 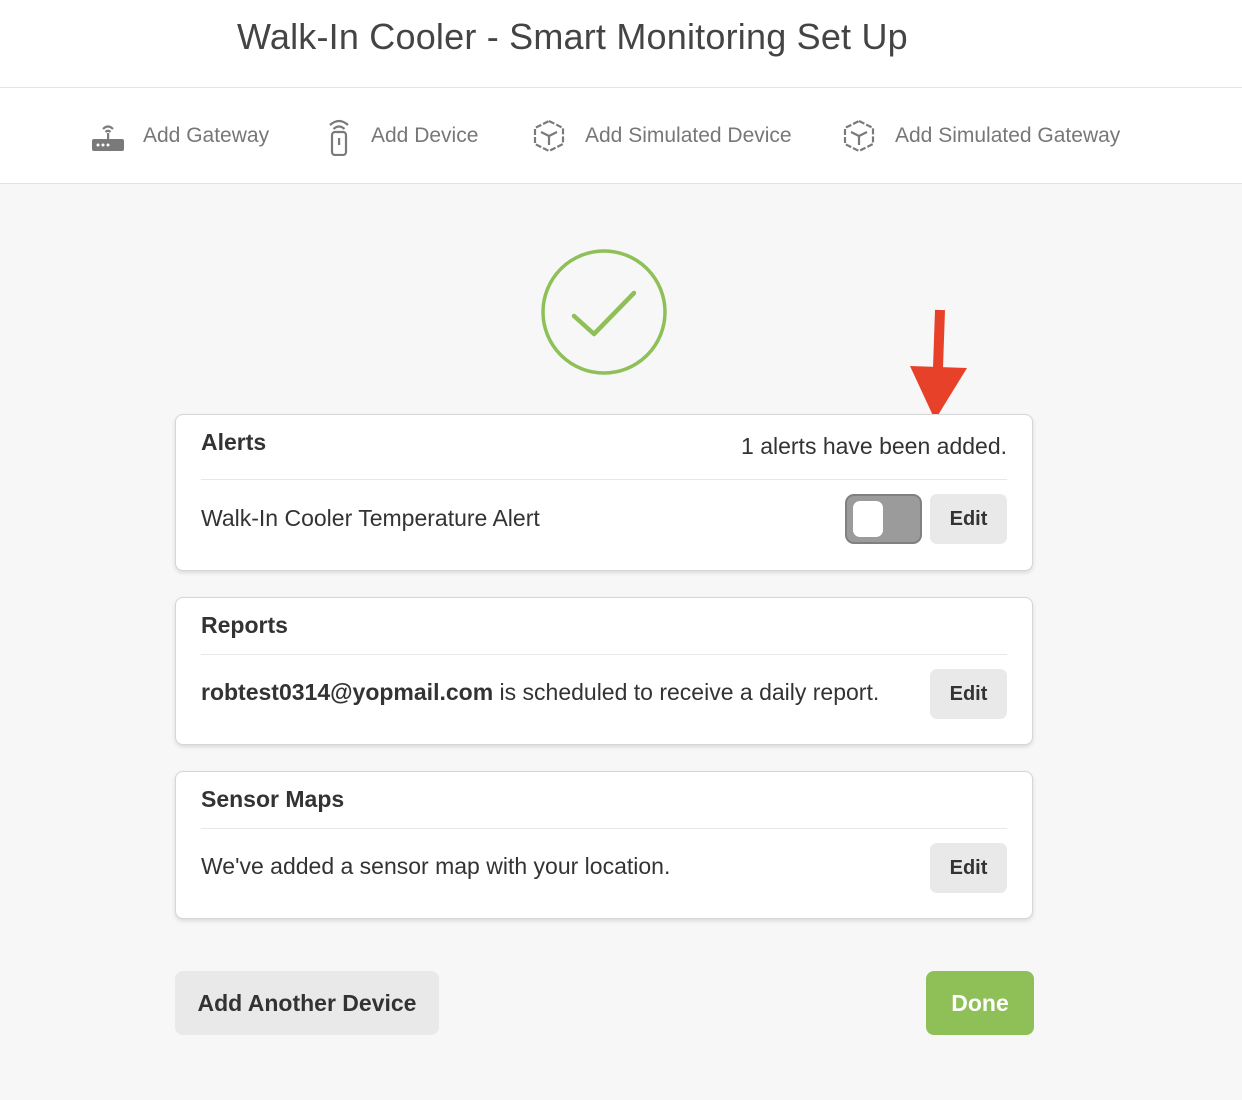 What do you see at coordinates (868, 519) in the screenshot?
I see `toggle-knob` at bounding box center [868, 519].